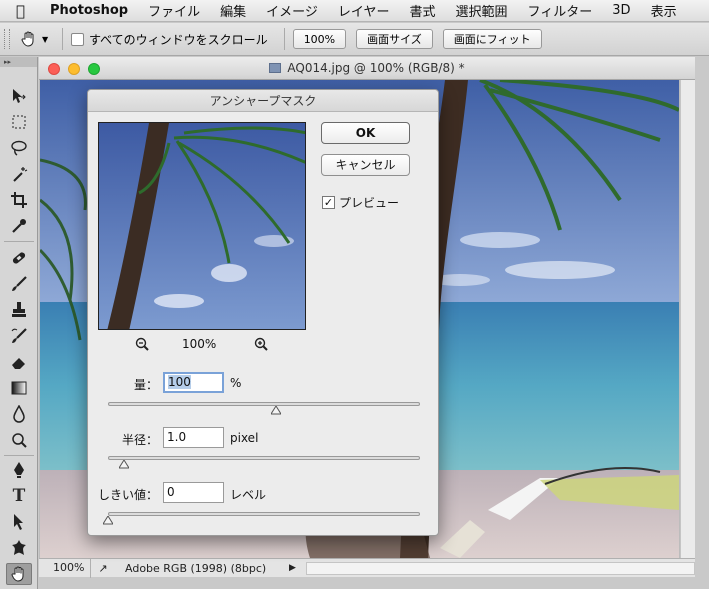 The width and height of the screenshot is (709, 589). I want to click on amount-unit: %, so click(236, 383).